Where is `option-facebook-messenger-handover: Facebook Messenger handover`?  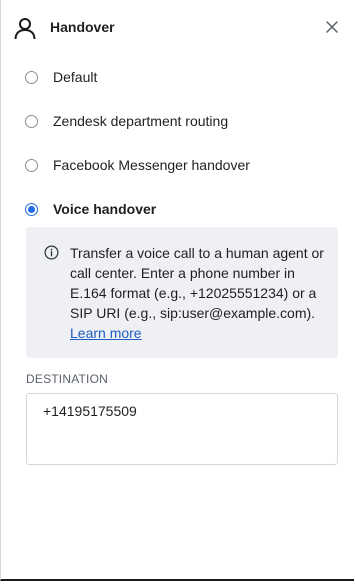
option-facebook-messenger-handover: Facebook Messenger handover is located at coordinates (185, 165).